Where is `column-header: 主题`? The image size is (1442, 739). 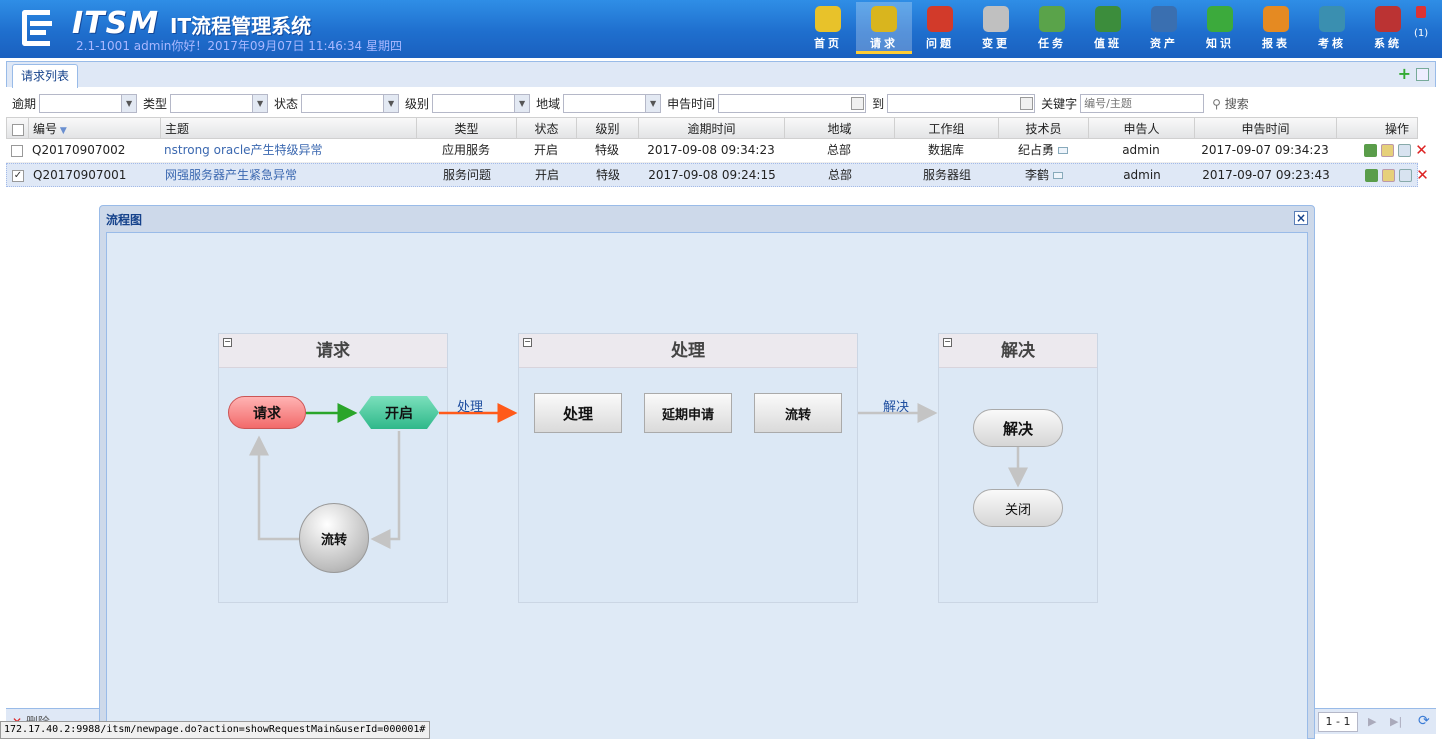
column-header: 主题 is located at coordinates (289, 128).